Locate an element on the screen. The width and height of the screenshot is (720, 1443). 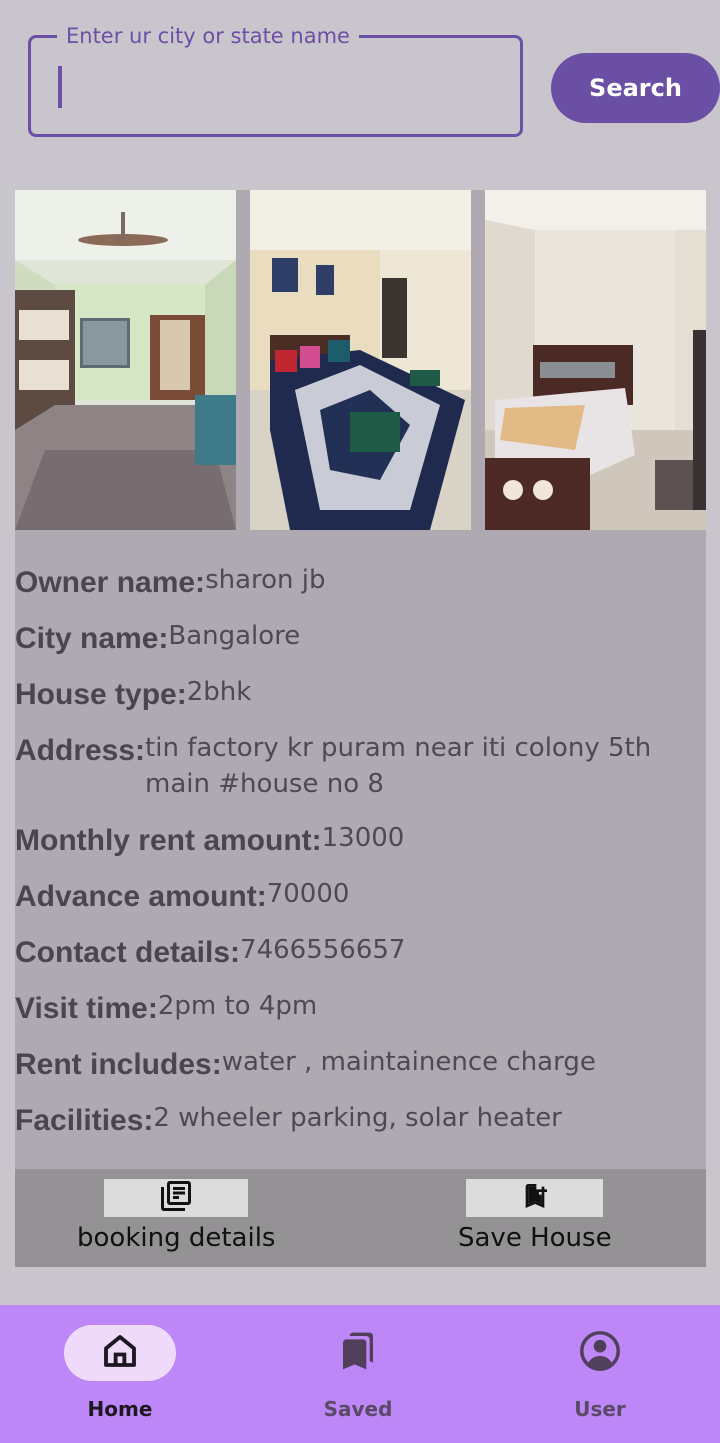
listing-action-bar: booking details Save House is located at coordinates (360, 1218).